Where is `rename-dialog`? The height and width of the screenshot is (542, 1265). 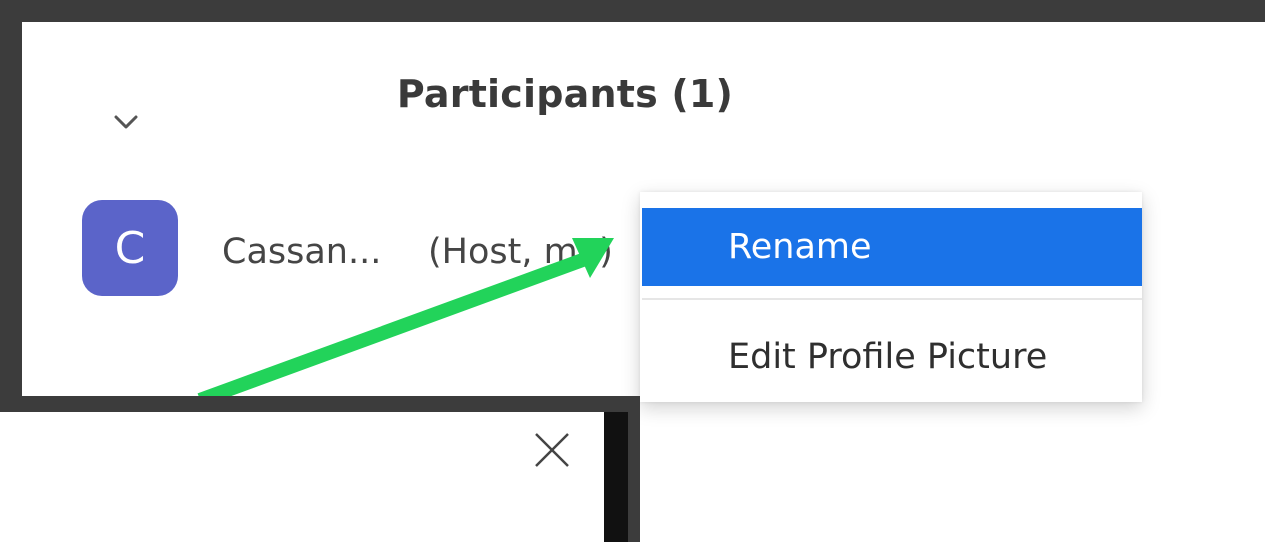
rename-dialog is located at coordinates (302, 477).